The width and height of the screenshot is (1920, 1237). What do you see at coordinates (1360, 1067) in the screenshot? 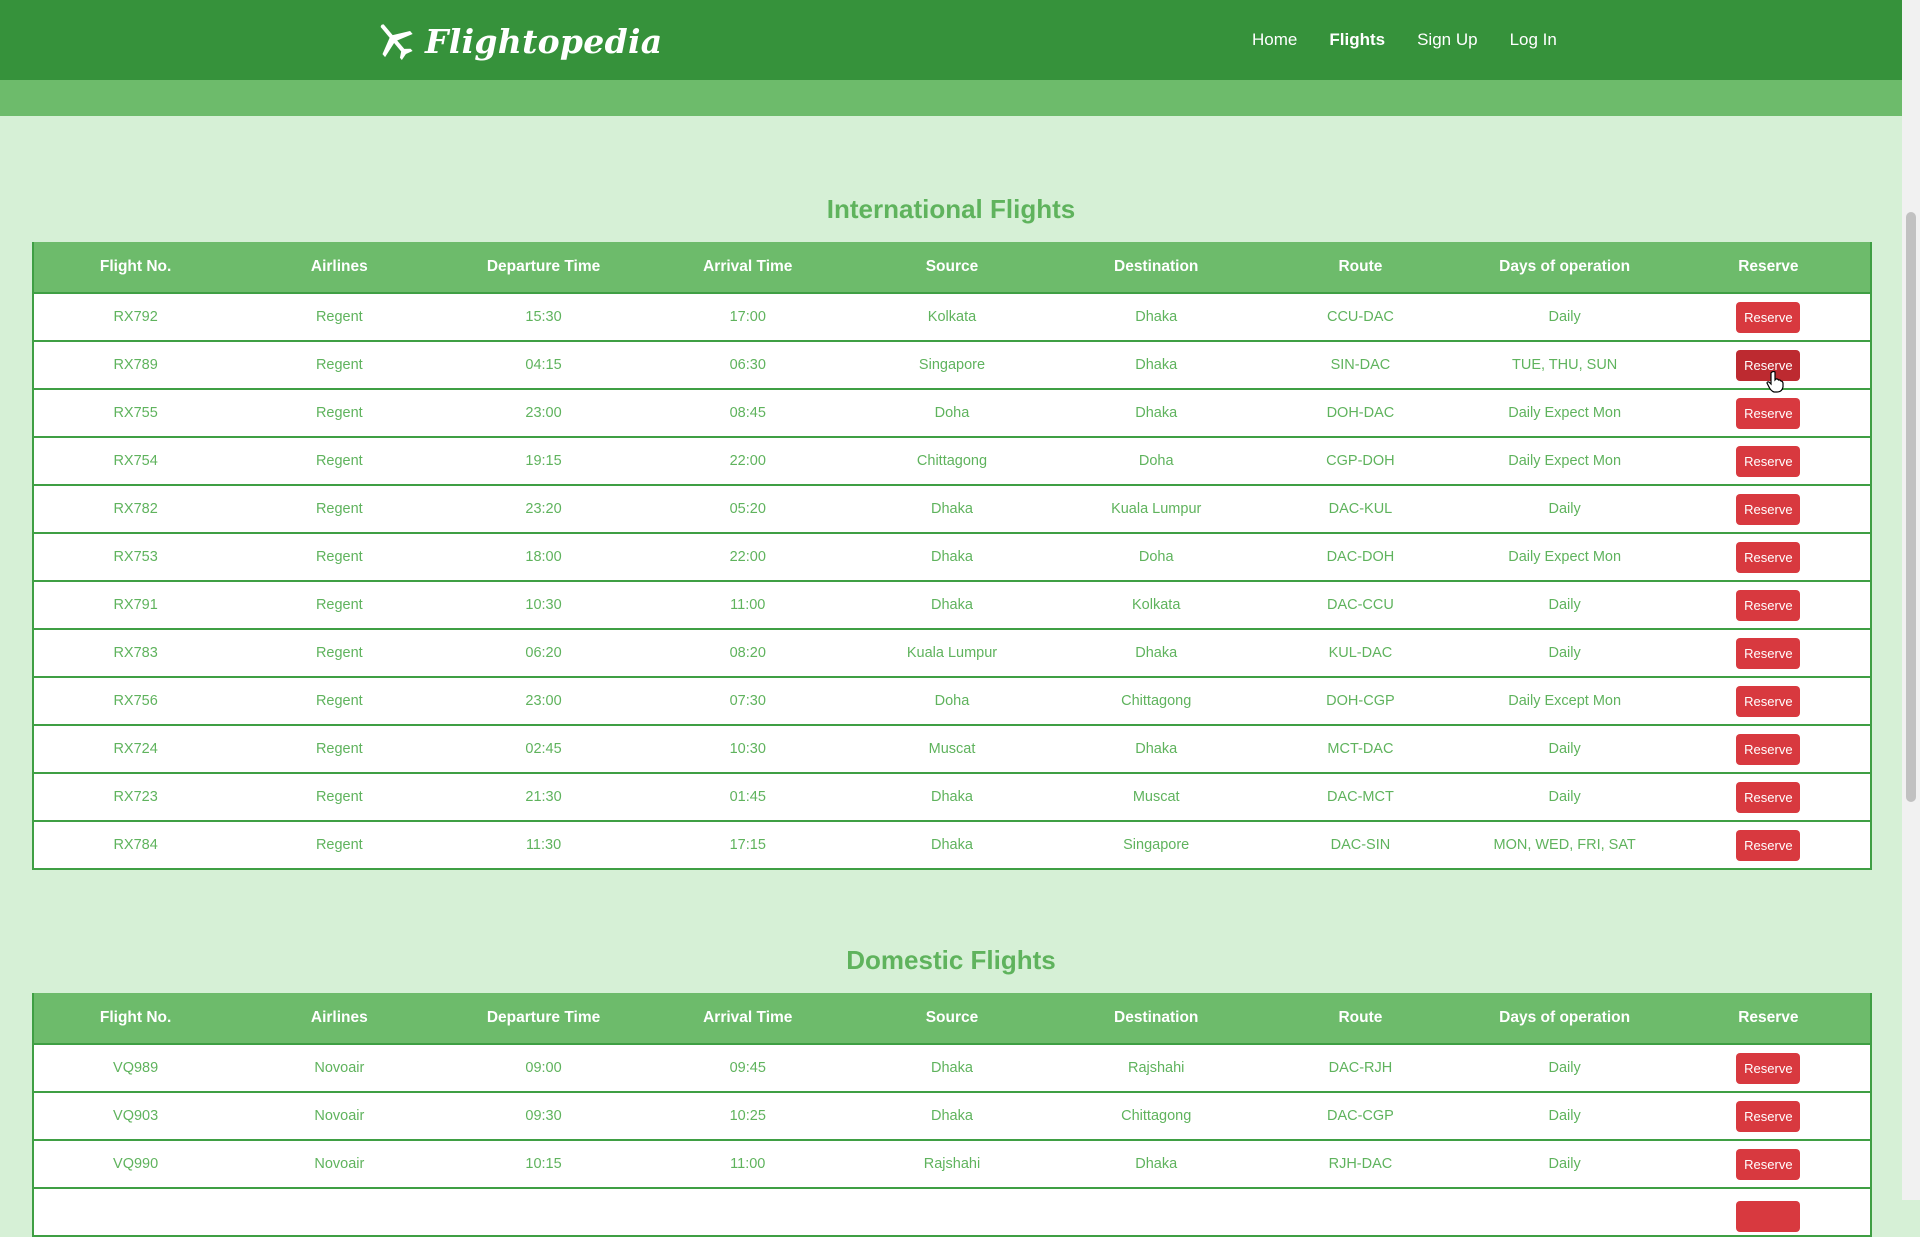
I see `cell-route: DAC-RJH` at bounding box center [1360, 1067].